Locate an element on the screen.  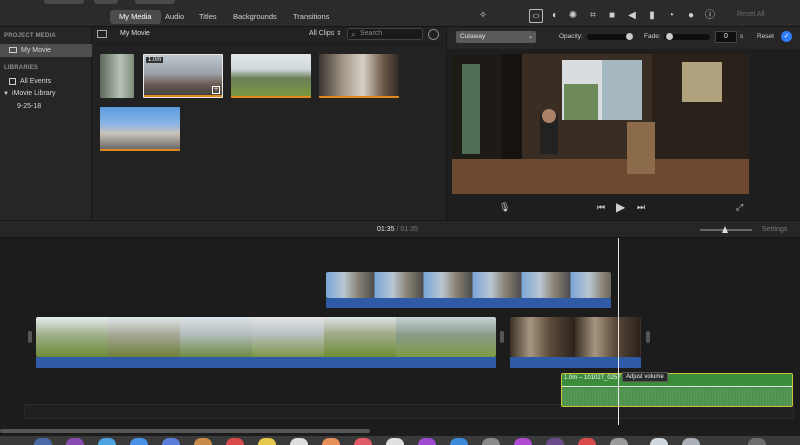
reset-all-button: Reset All is located at coordinates (751, 14).